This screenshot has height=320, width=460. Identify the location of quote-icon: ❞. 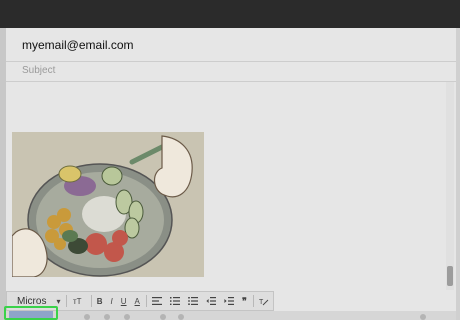
(244, 301).